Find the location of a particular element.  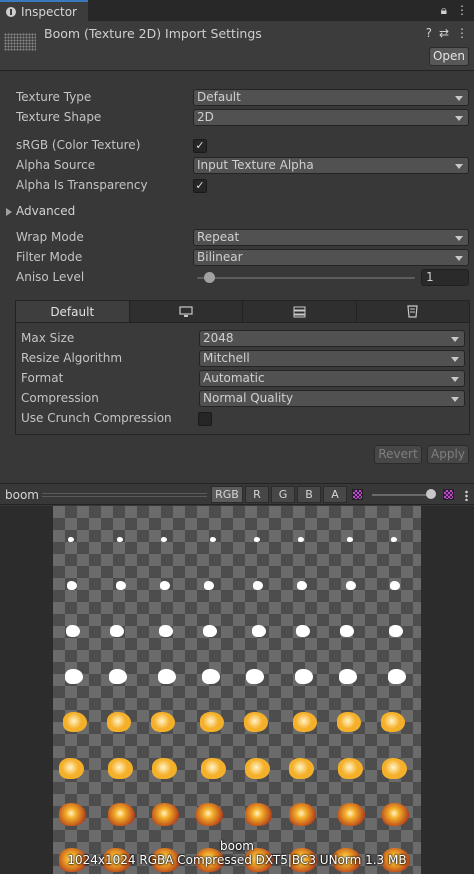

alpha-source-value: Input Texture Alpha is located at coordinates (255, 165).